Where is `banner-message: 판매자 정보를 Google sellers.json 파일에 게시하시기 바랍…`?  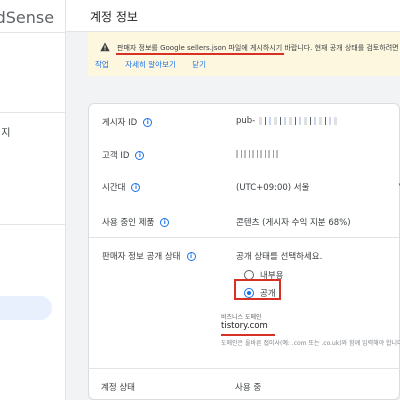 banner-message: 판매자 정보를 Google sellers.json 파일에 게시하시기 바랍… is located at coordinates (258, 48).